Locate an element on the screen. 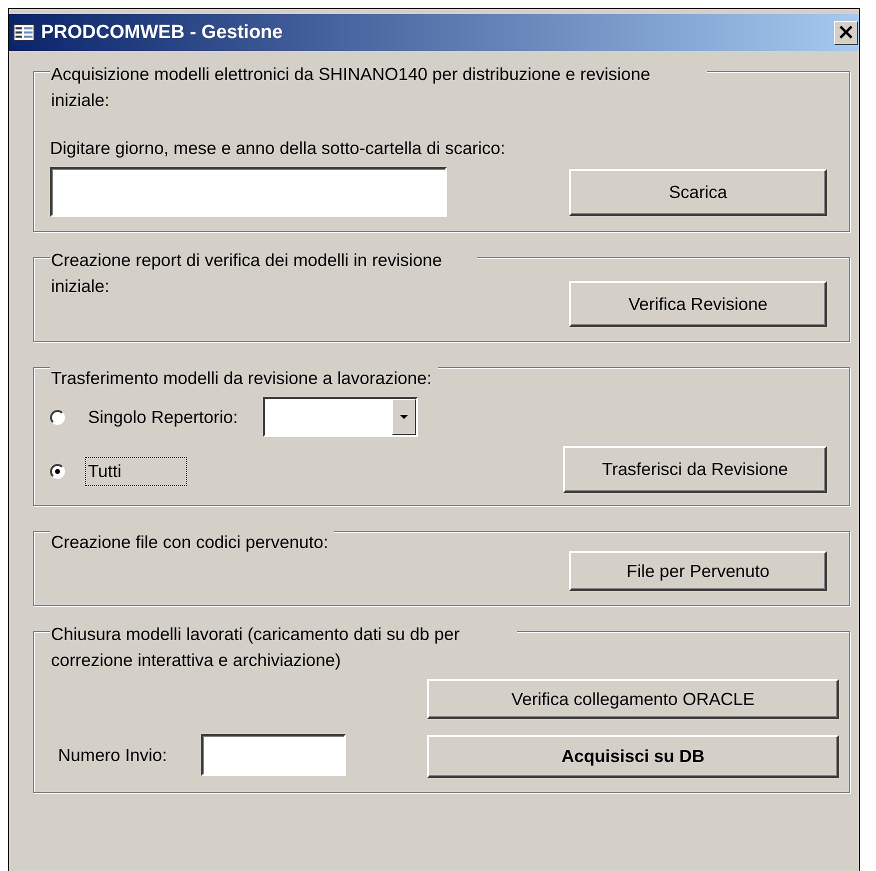 The image size is (876, 871). invio-field is located at coordinates (273, 755).